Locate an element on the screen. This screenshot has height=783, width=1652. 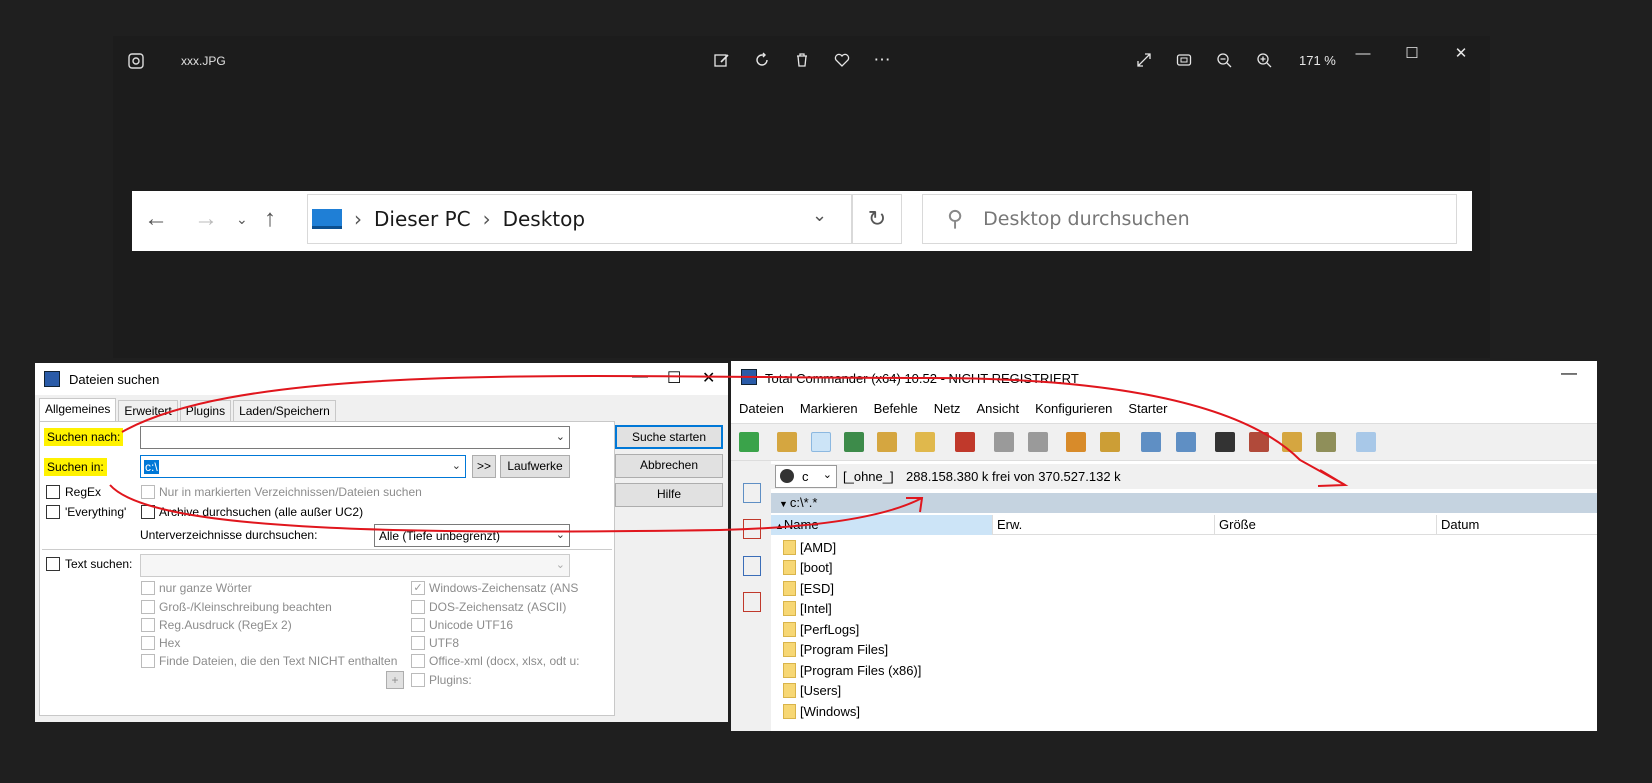
tab-plugins: Plugins is located at coordinates (205, 411).